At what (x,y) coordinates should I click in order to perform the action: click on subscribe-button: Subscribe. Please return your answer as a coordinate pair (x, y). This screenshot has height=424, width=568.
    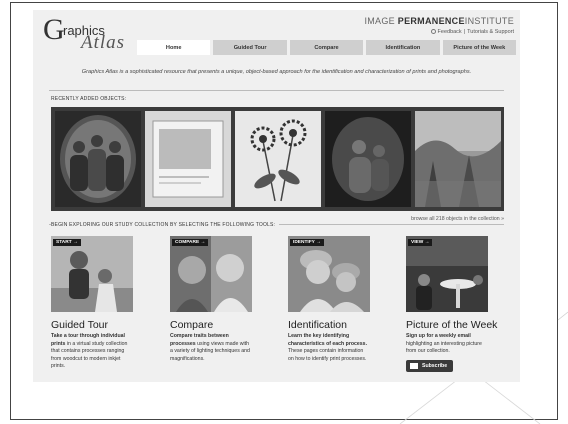
    Looking at the image, I should click on (430, 365).